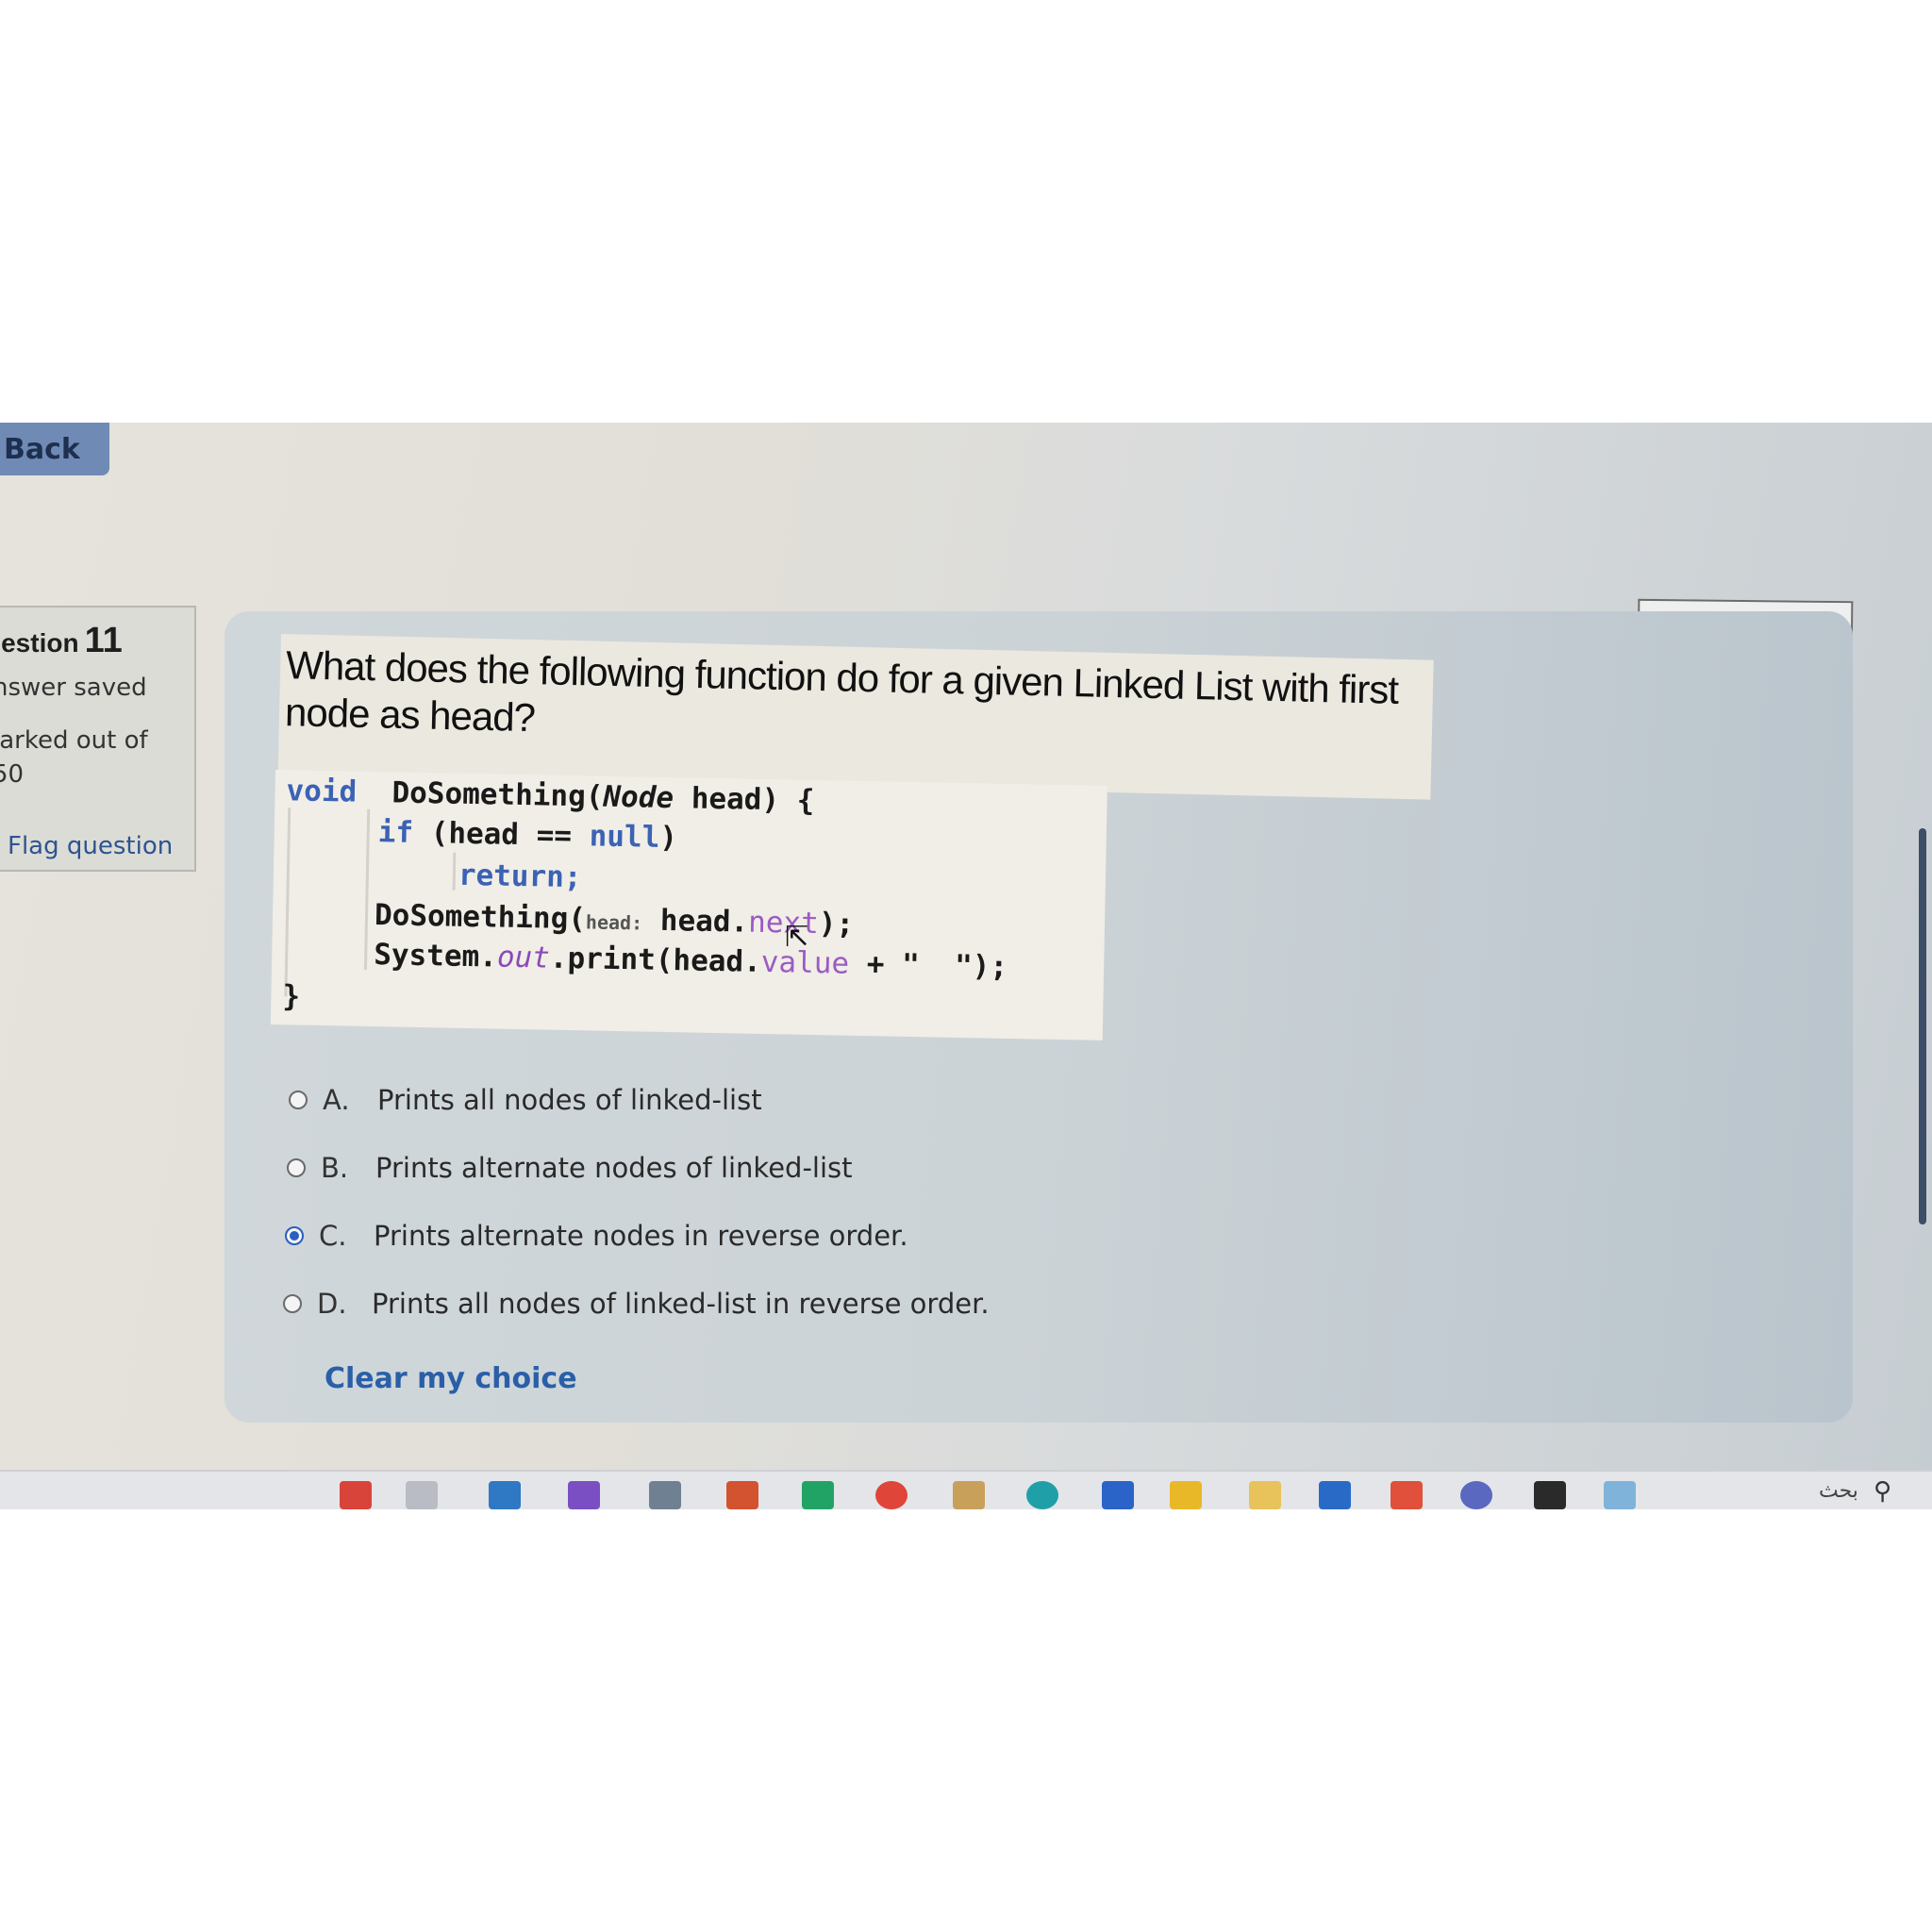  I want to click on keyword-if: if, so click(396, 833).